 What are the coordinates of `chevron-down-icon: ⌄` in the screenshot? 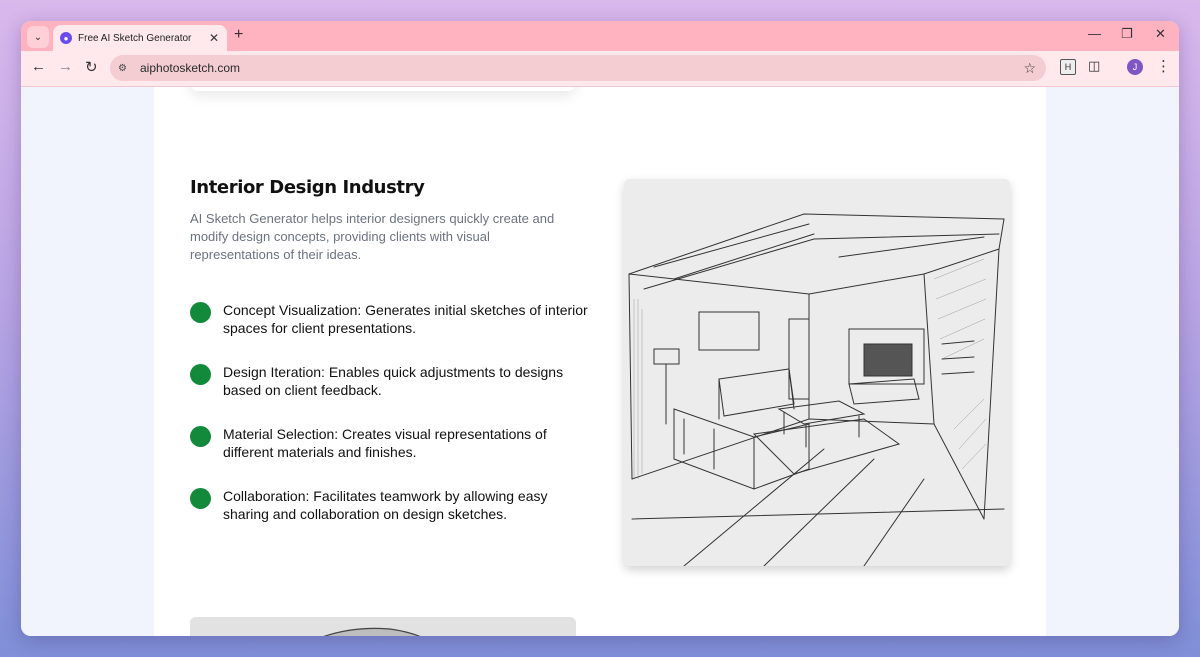 It's located at (38, 37).